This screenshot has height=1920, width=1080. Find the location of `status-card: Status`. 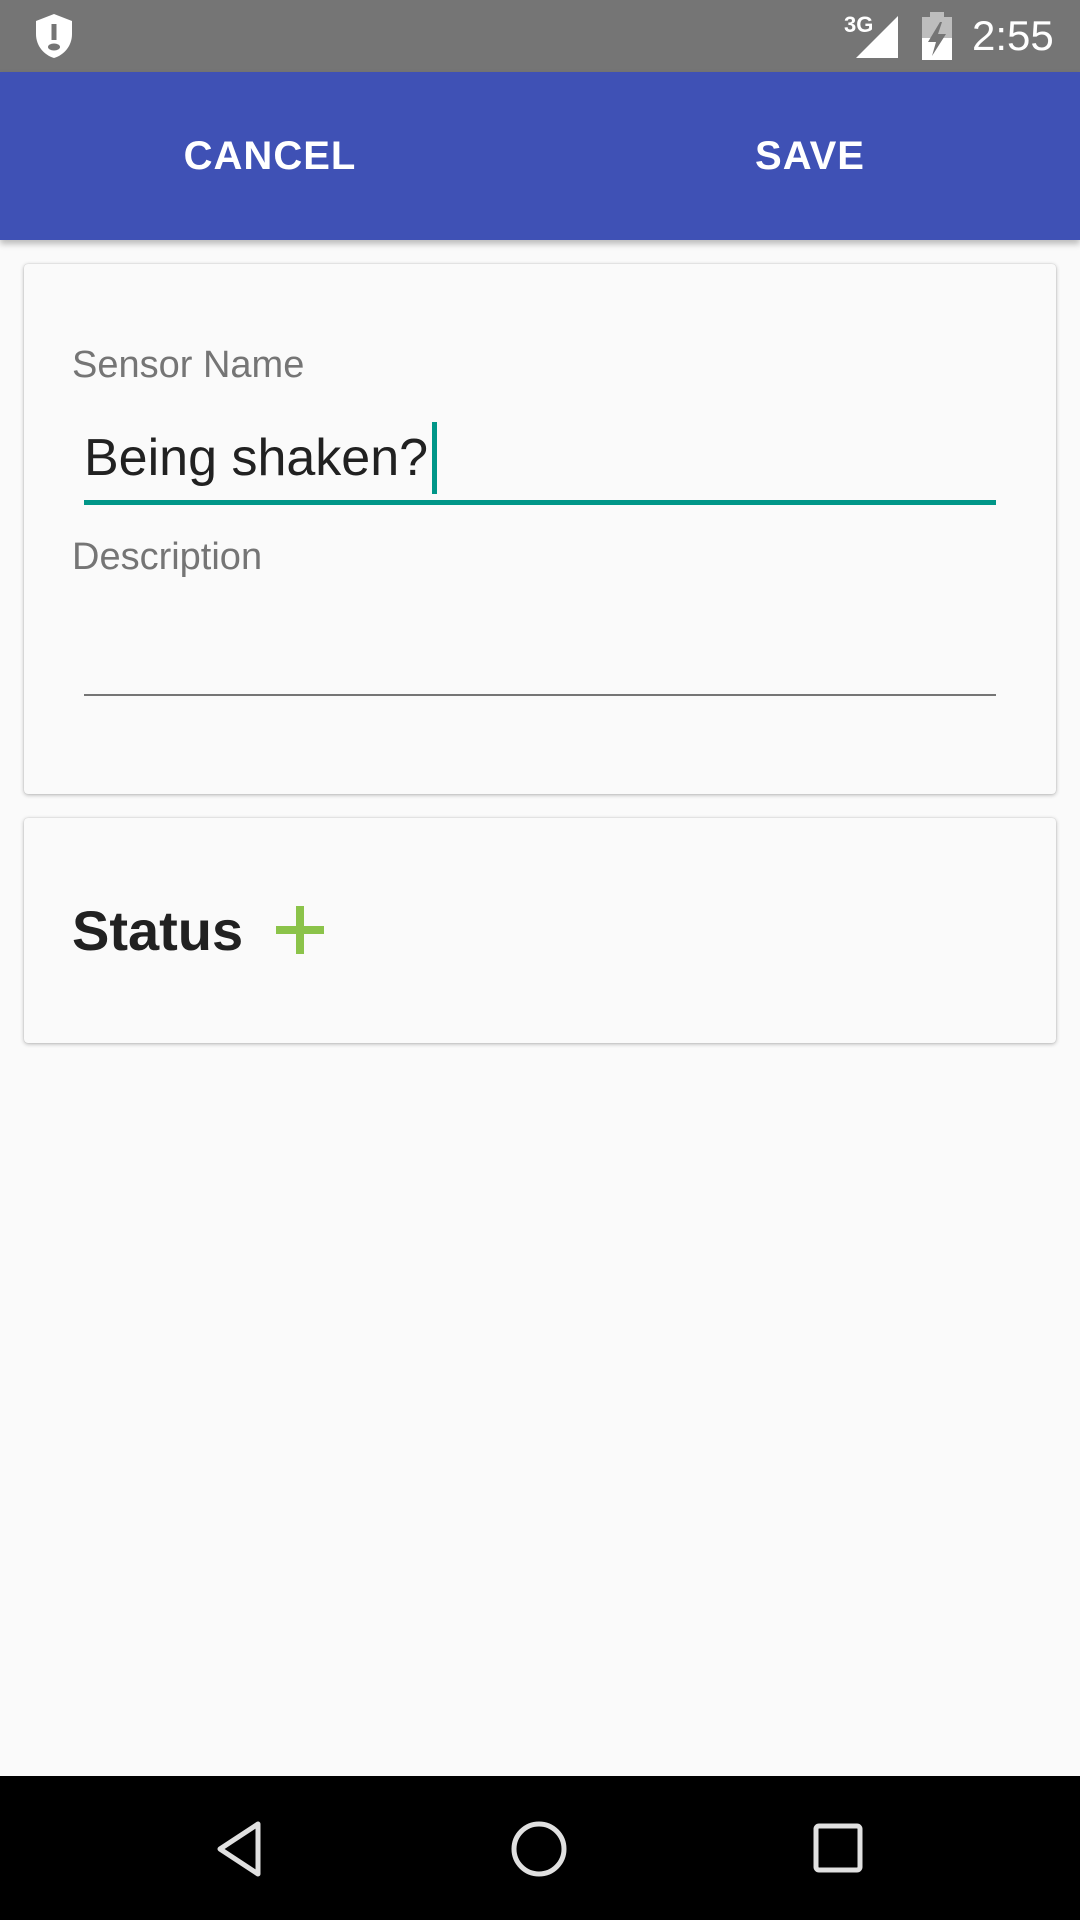

status-card: Status is located at coordinates (540, 930).